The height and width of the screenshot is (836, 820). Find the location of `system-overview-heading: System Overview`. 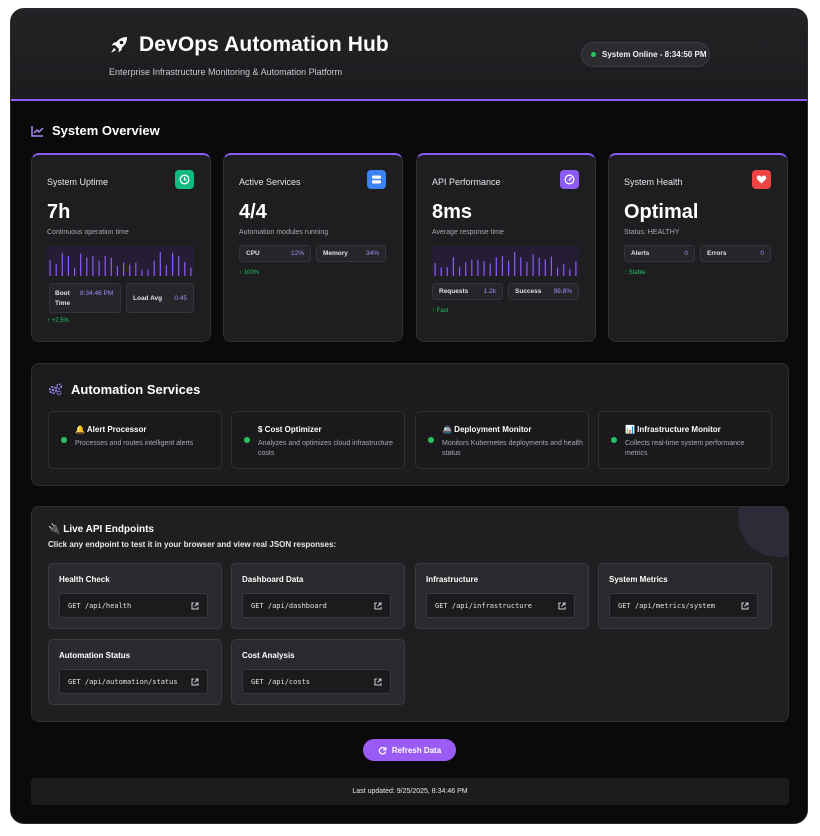

system-overview-heading: System Overview is located at coordinates (95, 130).